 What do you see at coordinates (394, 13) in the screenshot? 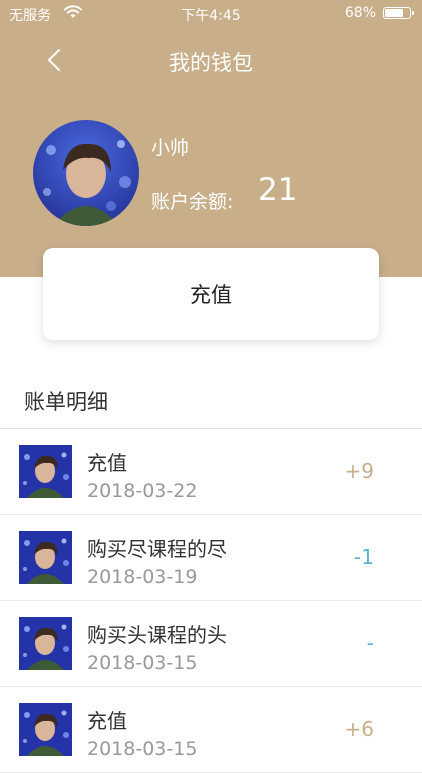
I see `battery-level` at bounding box center [394, 13].